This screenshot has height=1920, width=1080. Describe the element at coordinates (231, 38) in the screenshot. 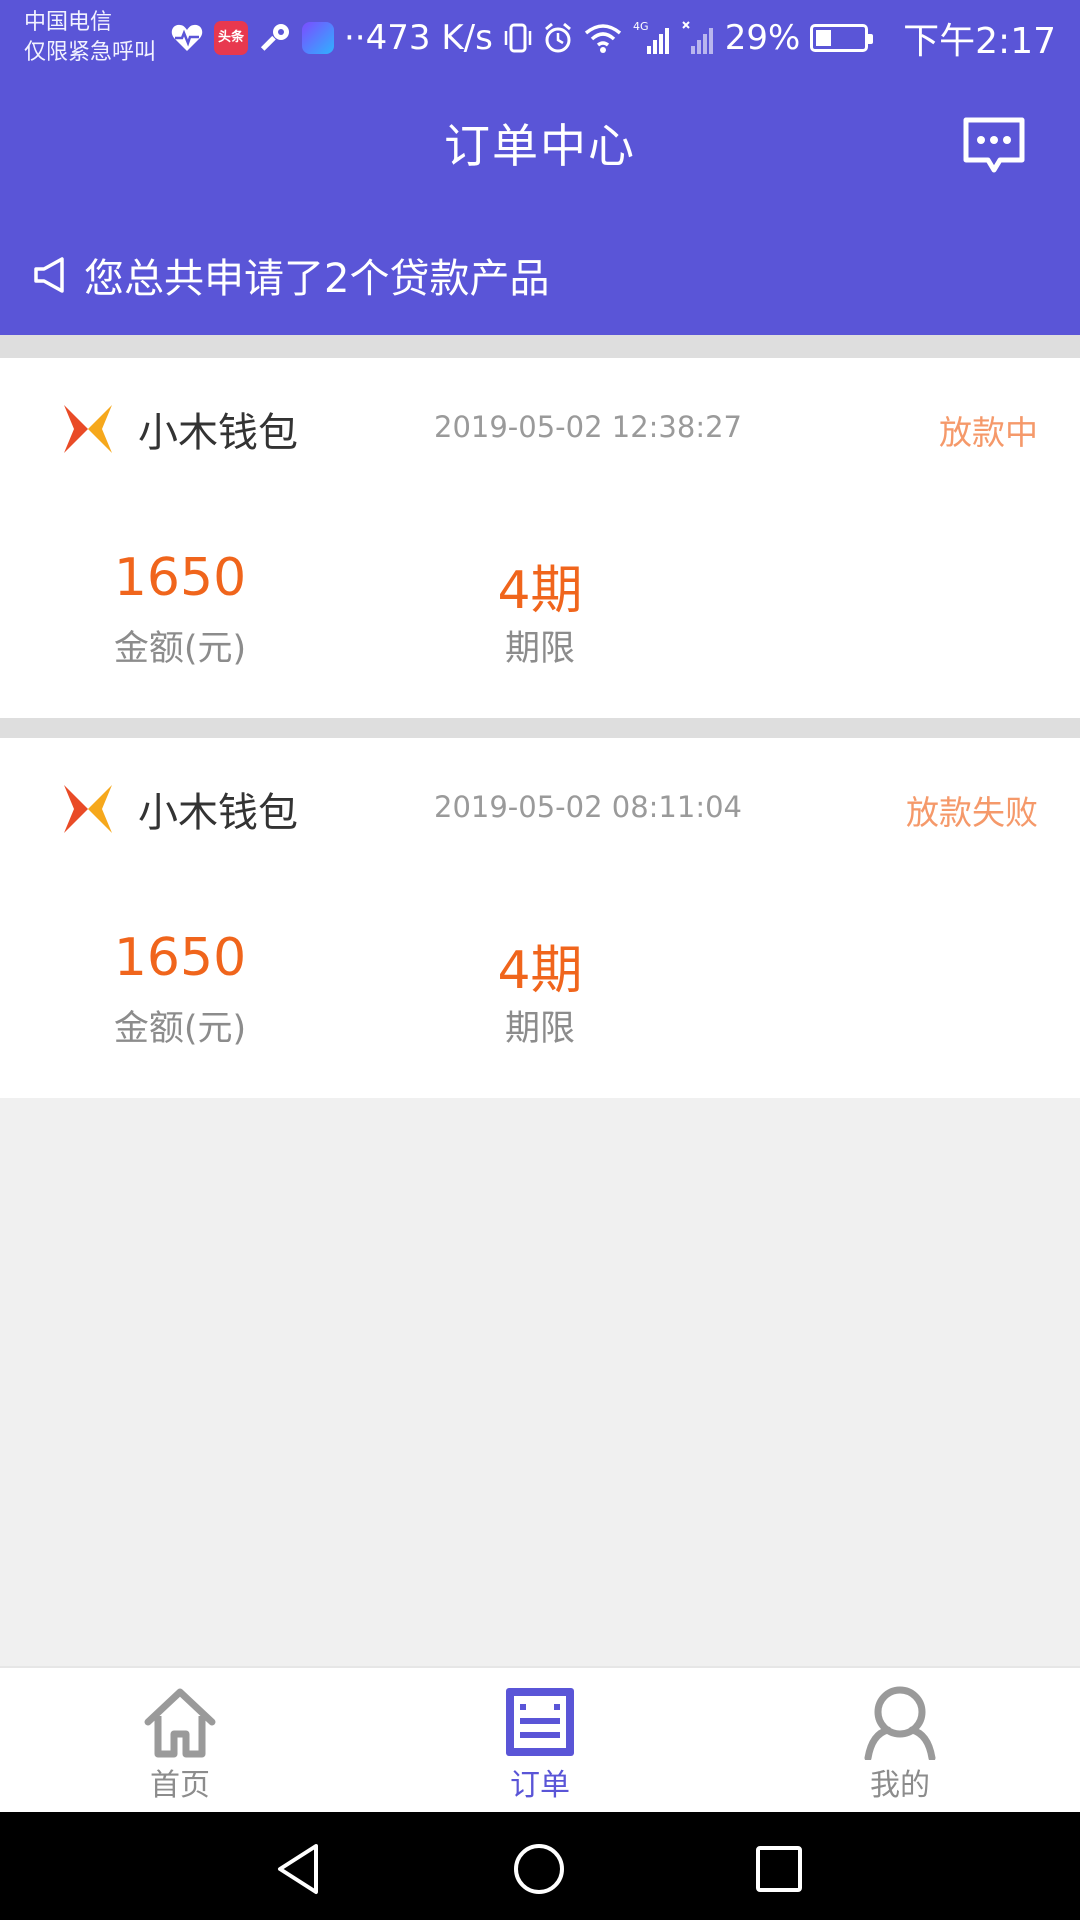

I see `toutiao-app-icon: 头条` at that location.